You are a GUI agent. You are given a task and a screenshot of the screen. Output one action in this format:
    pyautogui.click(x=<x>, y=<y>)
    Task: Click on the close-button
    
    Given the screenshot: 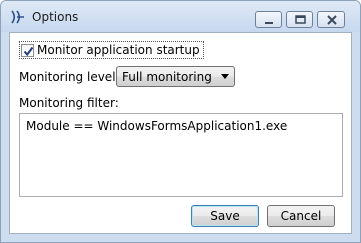 What is the action you would take?
    pyautogui.click(x=331, y=19)
    